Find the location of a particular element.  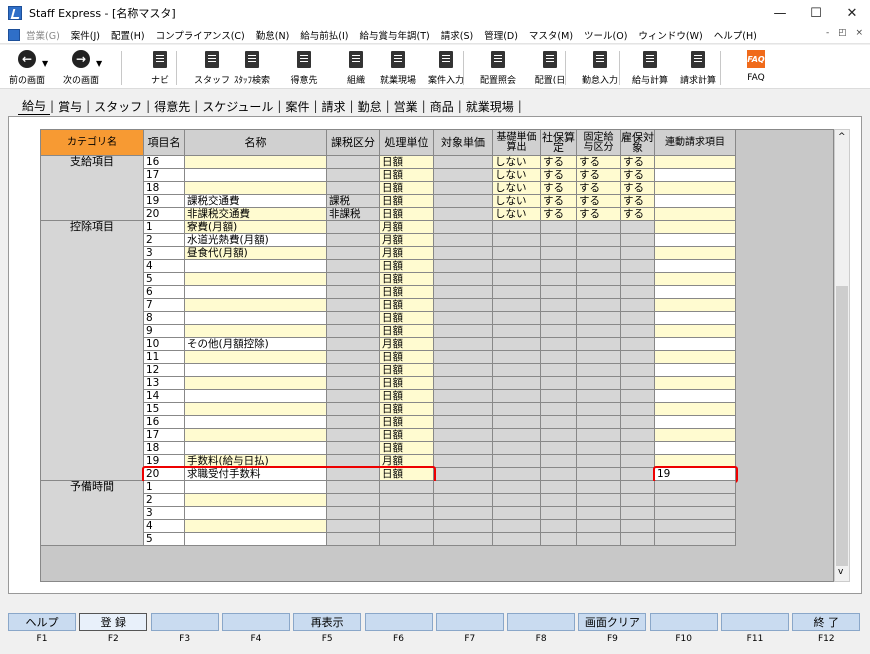

cell-no: 10 is located at coordinates (164, 344).